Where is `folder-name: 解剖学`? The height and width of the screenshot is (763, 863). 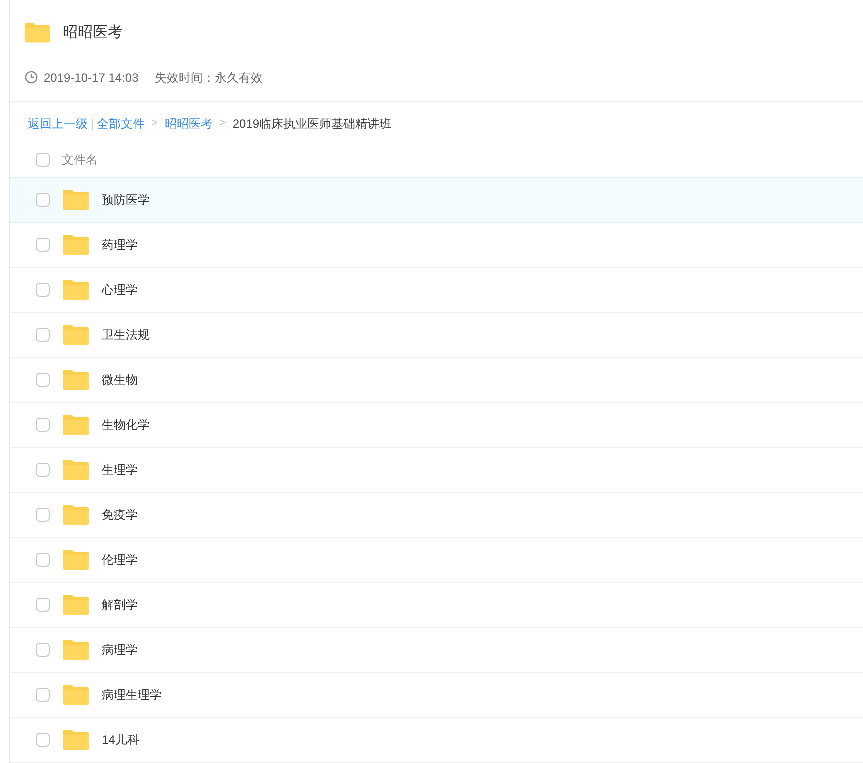
folder-name: 解剖学 is located at coordinates (120, 605).